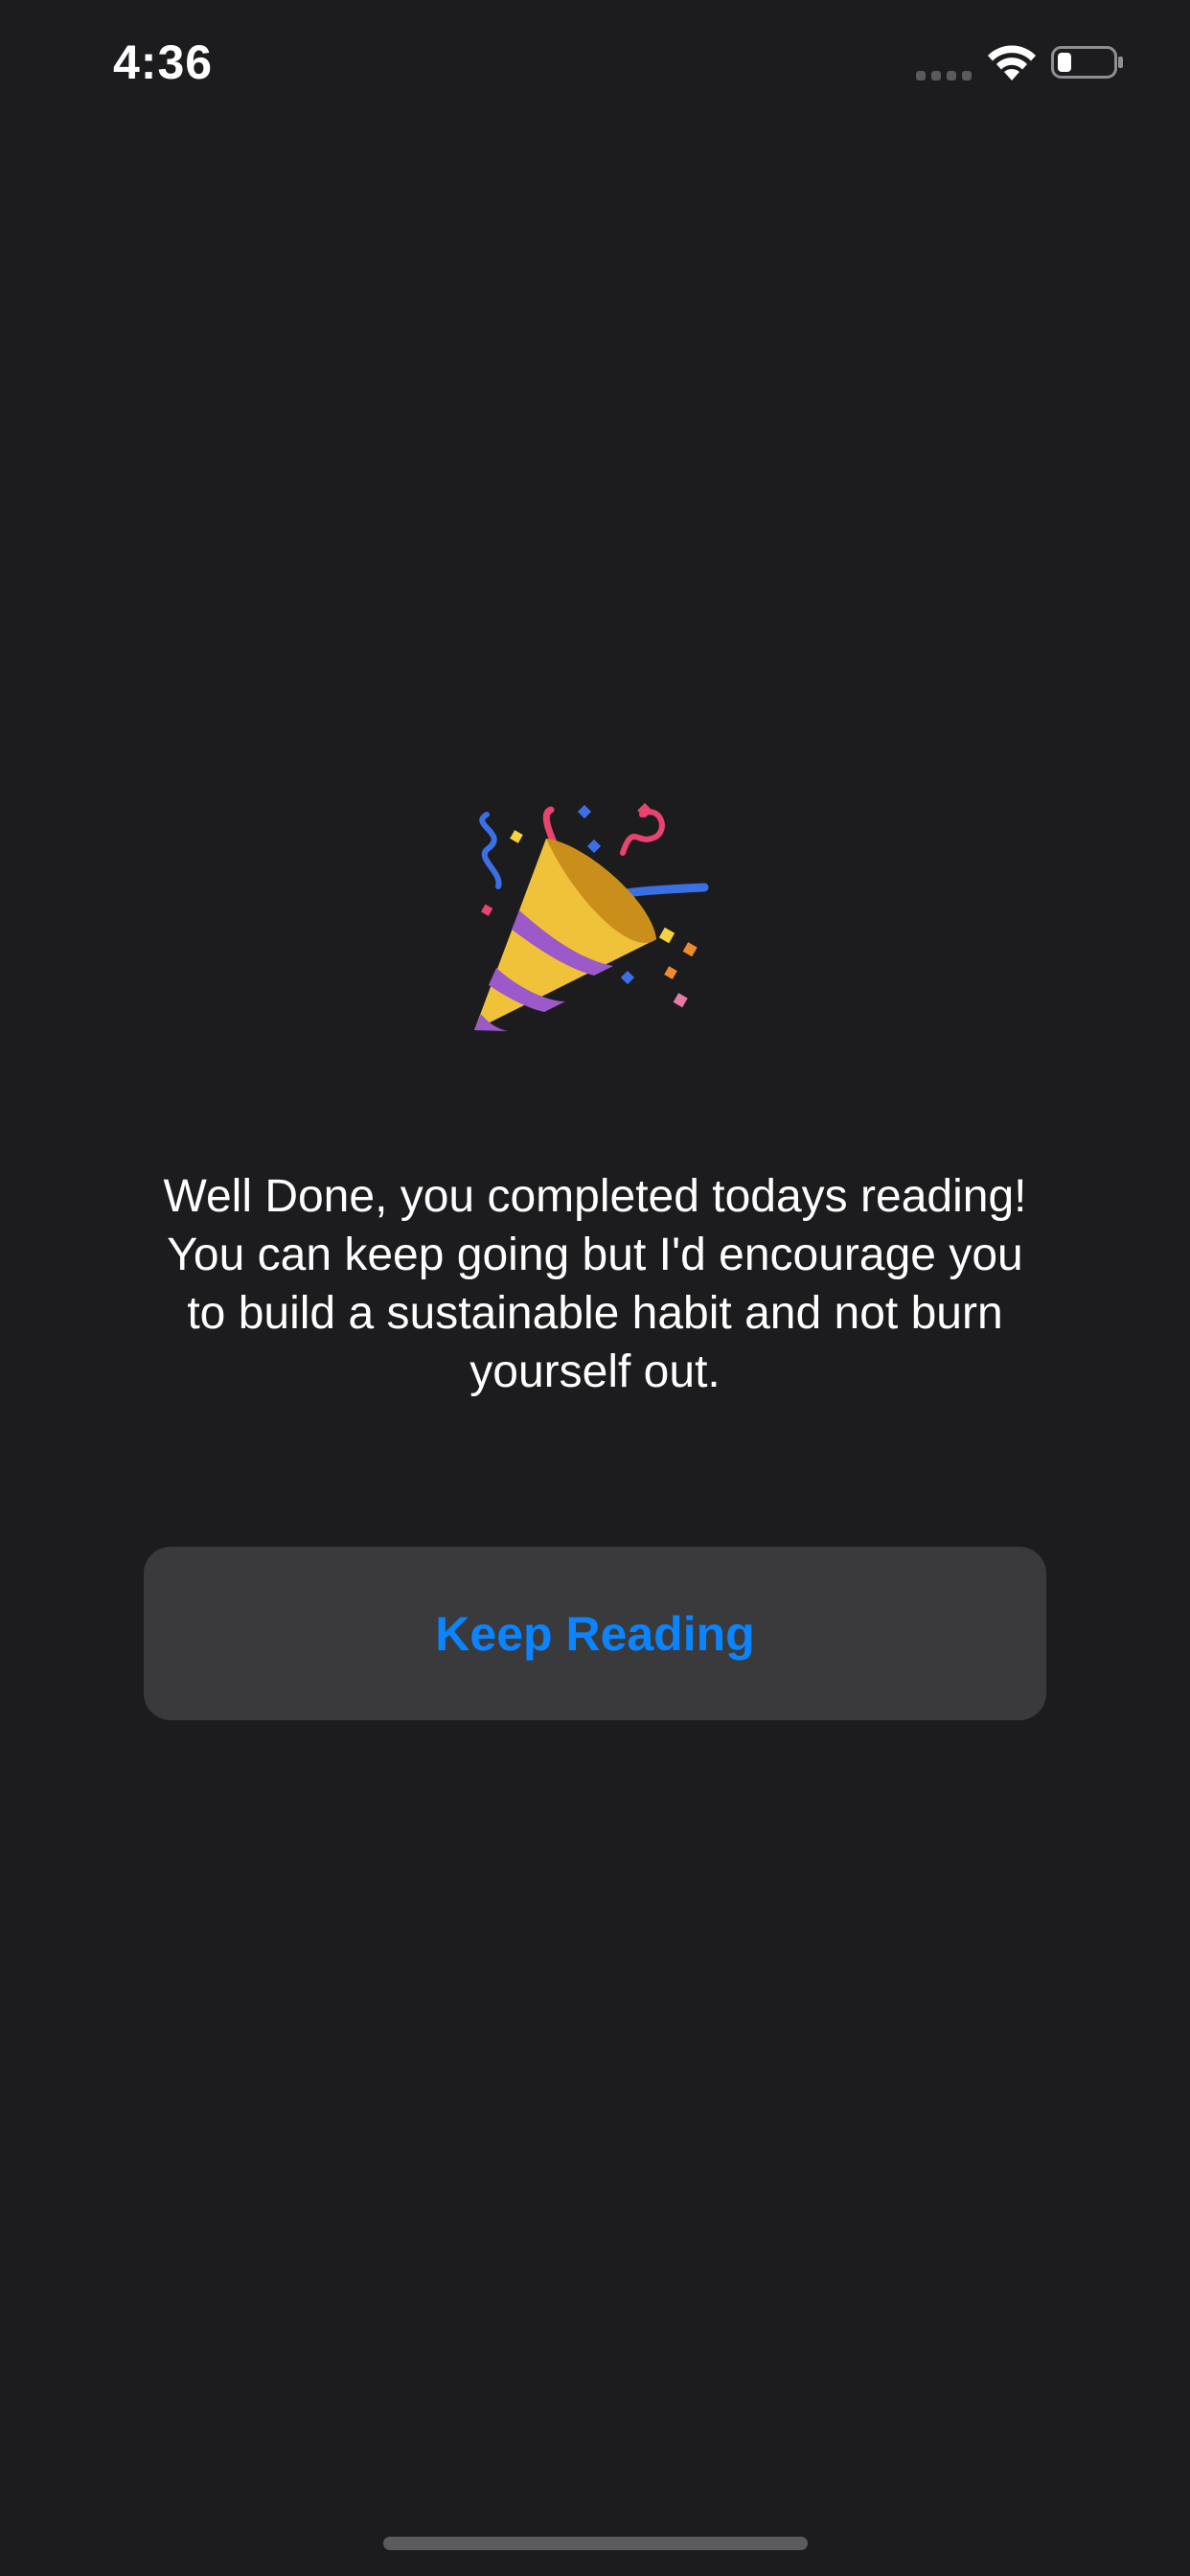  What do you see at coordinates (163, 62) in the screenshot?
I see `status-time: 4:36` at bounding box center [163, 62].